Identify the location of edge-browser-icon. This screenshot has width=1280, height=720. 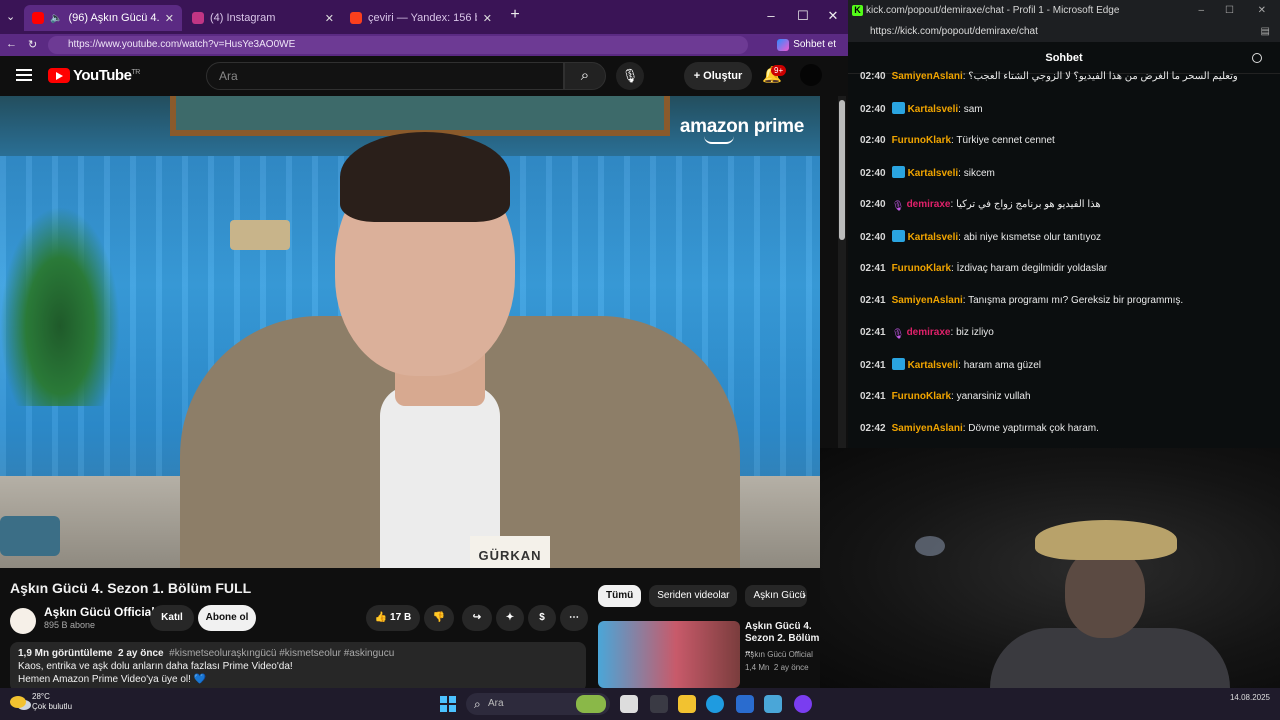
(715, 704).